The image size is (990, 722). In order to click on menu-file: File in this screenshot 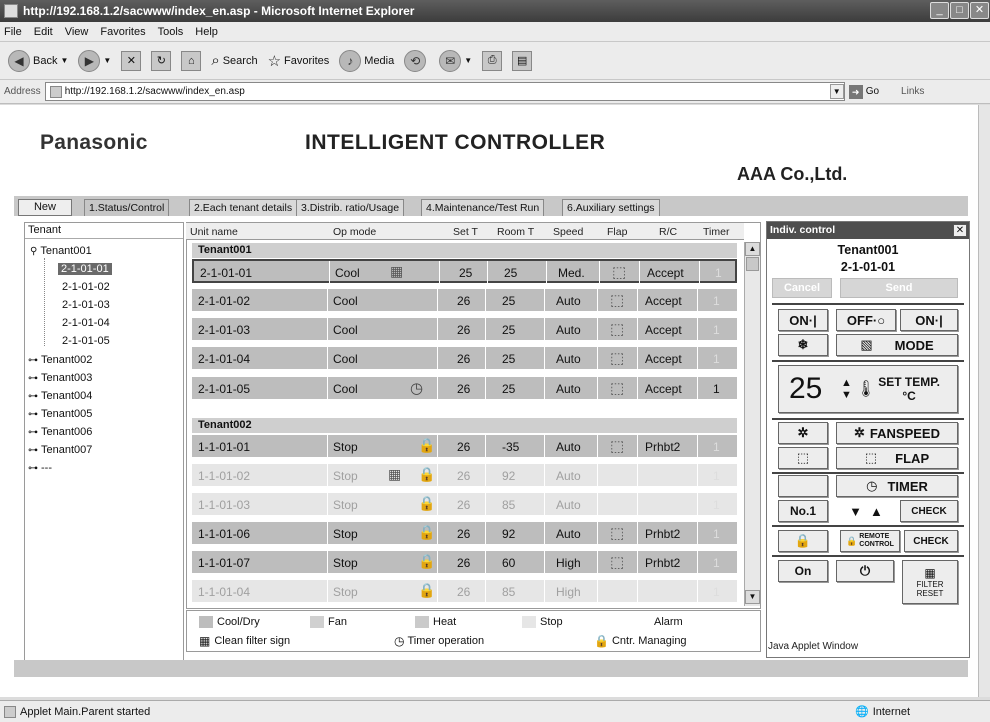, I will do `click(13, 32)`.